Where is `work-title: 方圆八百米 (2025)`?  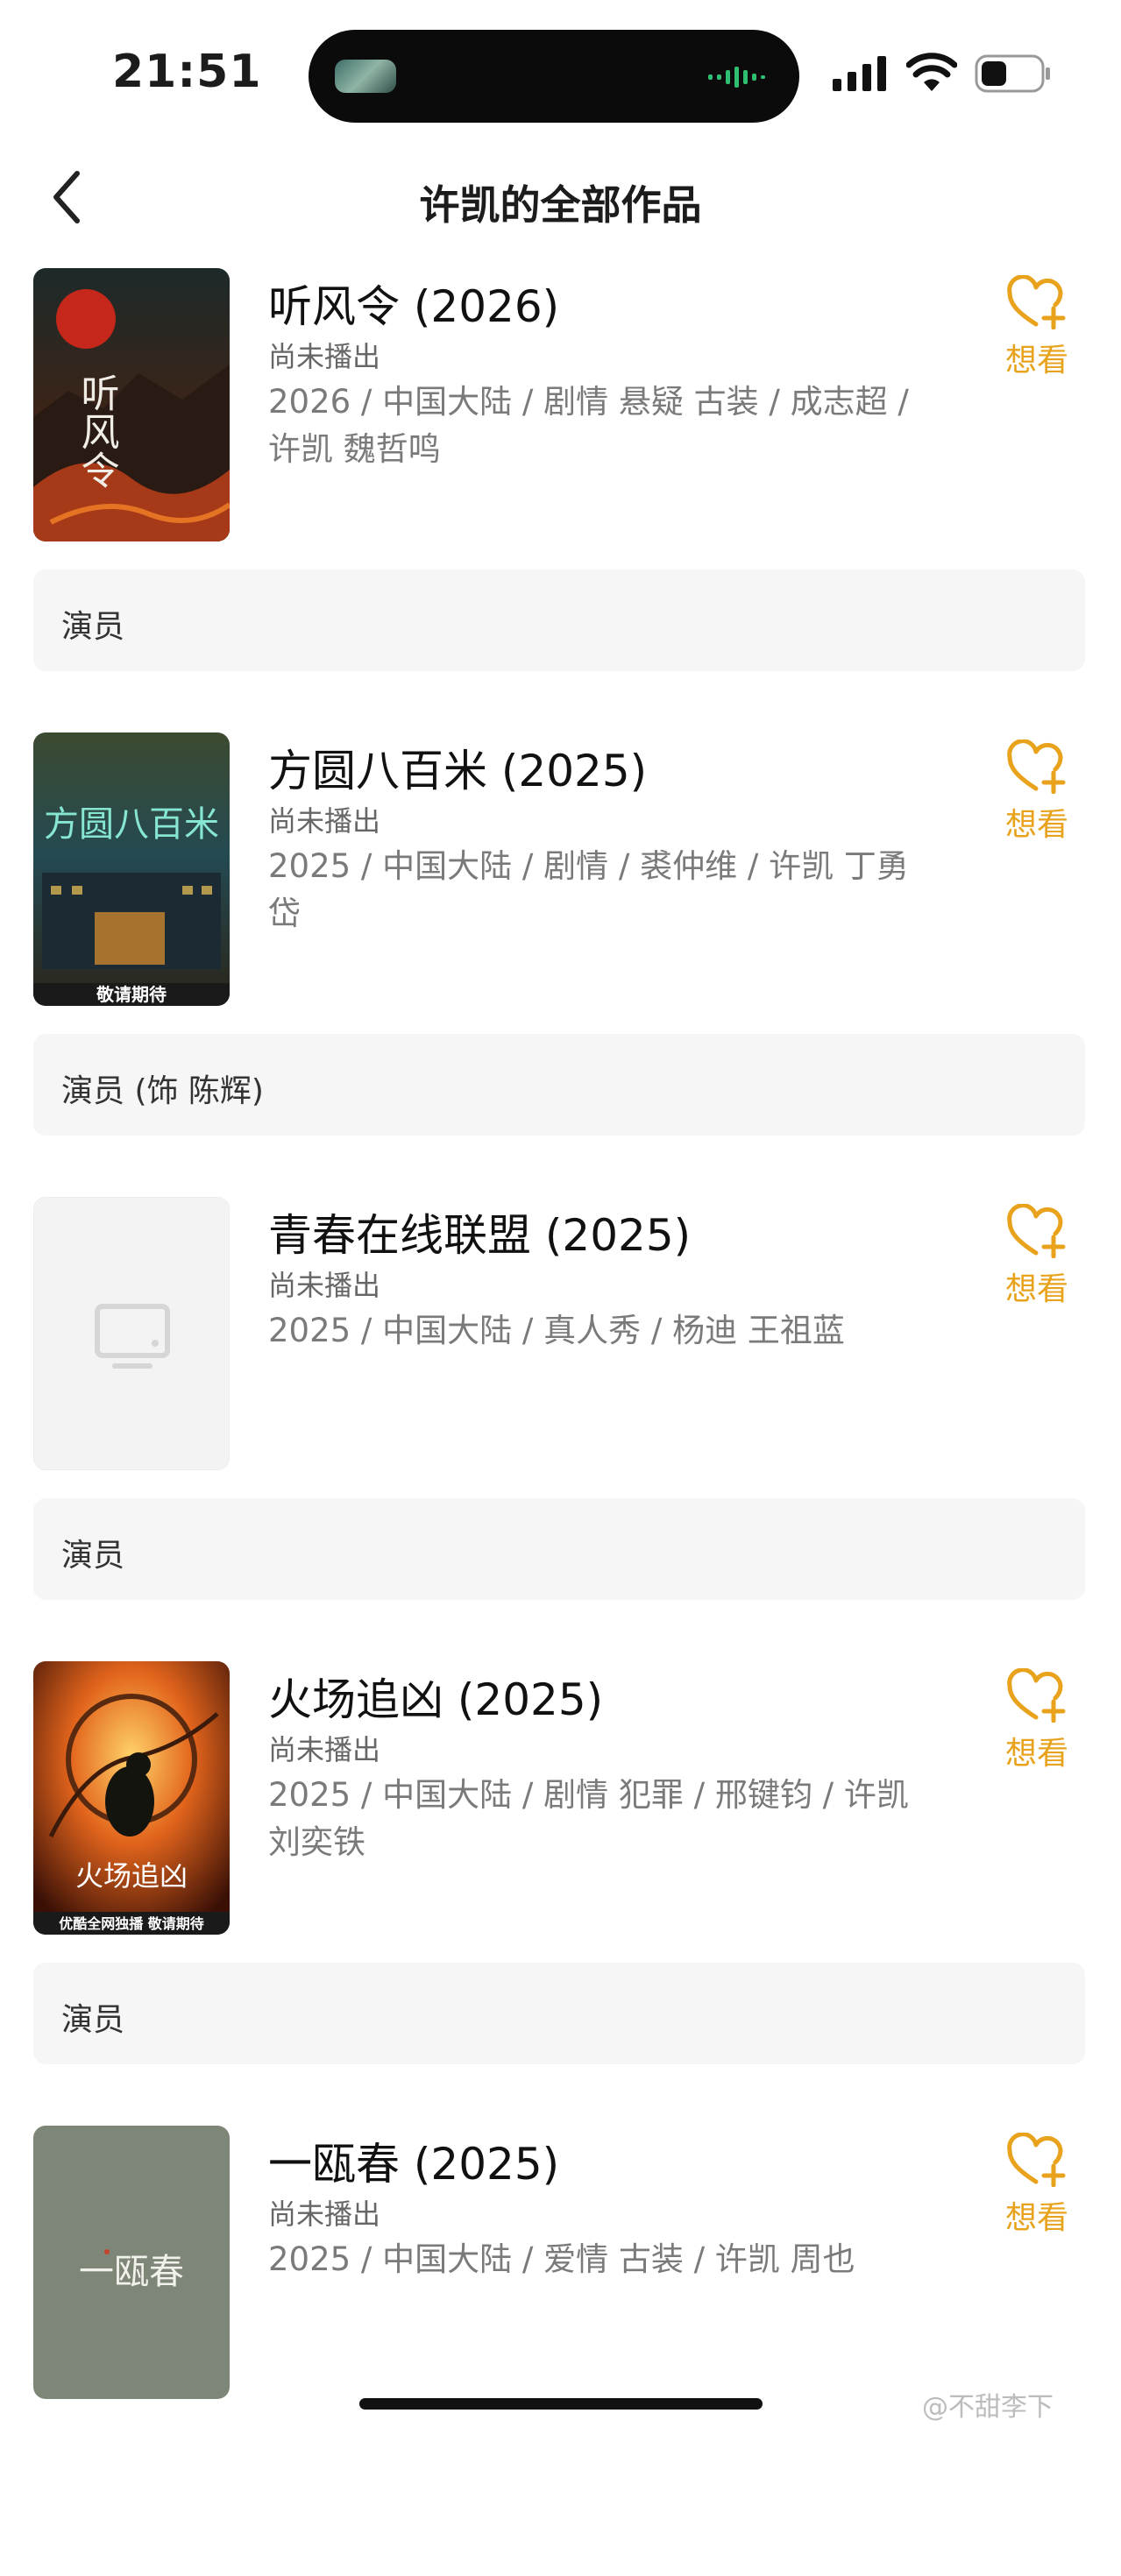
work-title: 方圆八百米 (2025) is located at coordinates (457, 767).